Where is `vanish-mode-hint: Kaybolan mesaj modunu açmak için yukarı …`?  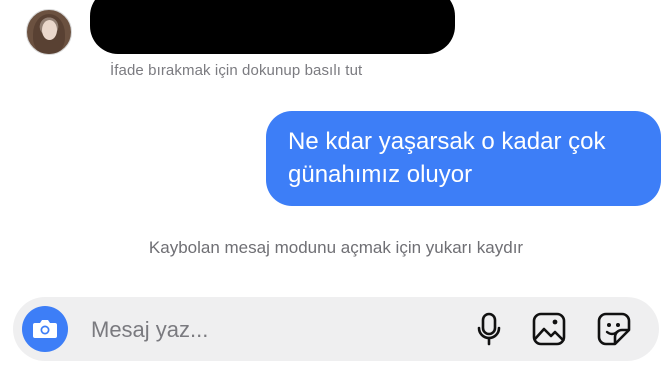
vanish-mode-hint: Kaybolan mesaj modunu açmak için yukarı … is located at coordinates (336, 247).